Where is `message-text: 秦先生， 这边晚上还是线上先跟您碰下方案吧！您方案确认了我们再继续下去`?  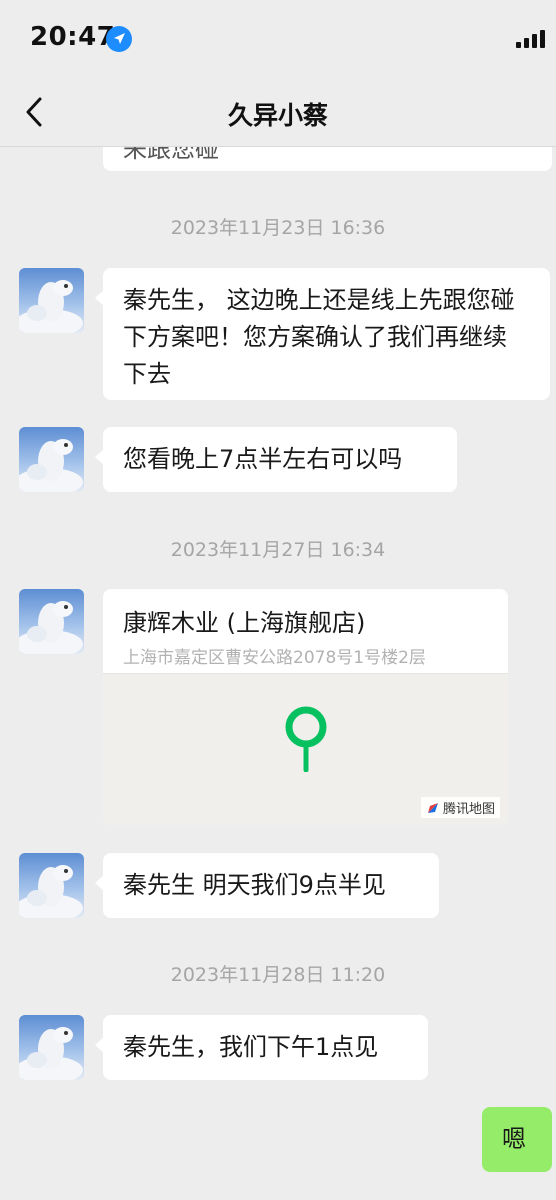
message-text: 秦先生， 这边晚上还是线上先跟您碰下方案吧！您方案确认了我们再继续下去 is located at coordinates (319, 337).